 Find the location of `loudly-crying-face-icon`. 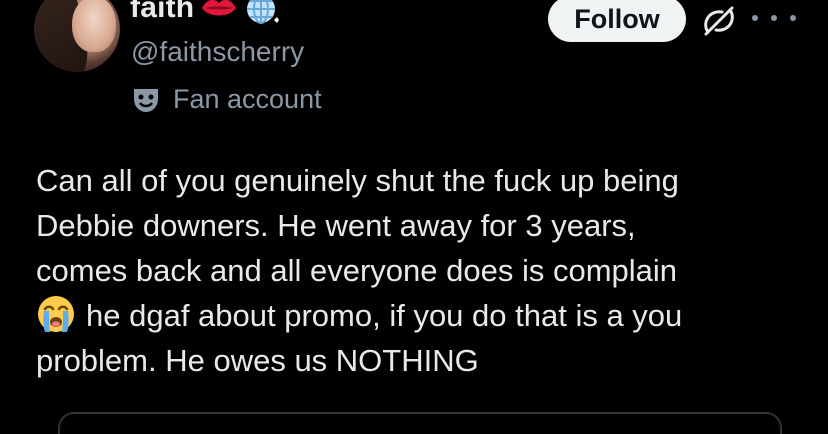

loudly-crying-face-icon is located at coordinates (56, 314).